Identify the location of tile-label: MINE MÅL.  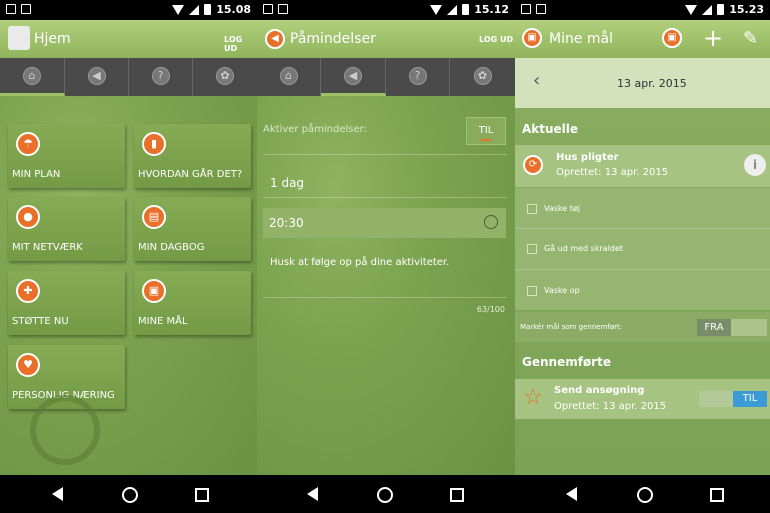
(163, 321).